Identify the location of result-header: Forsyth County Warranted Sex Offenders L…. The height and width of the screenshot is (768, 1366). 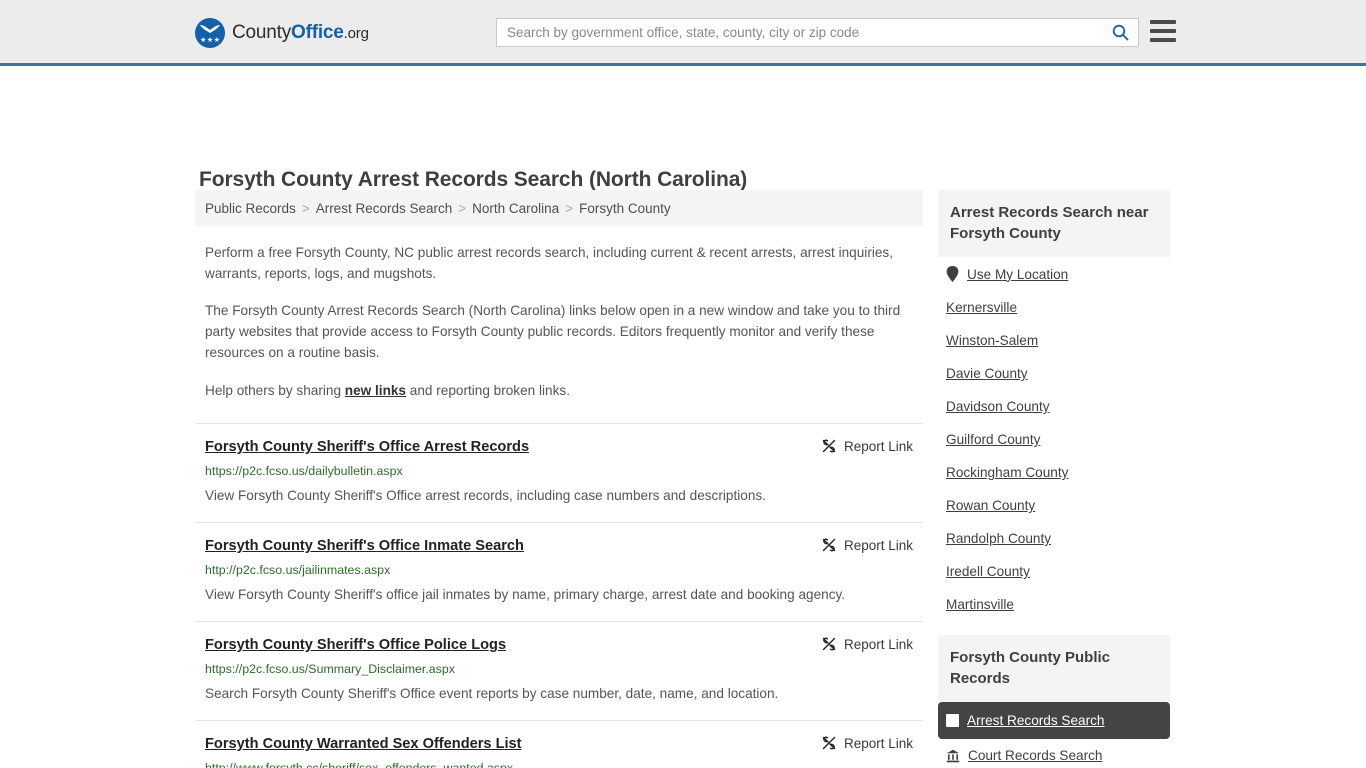
(559, 744).